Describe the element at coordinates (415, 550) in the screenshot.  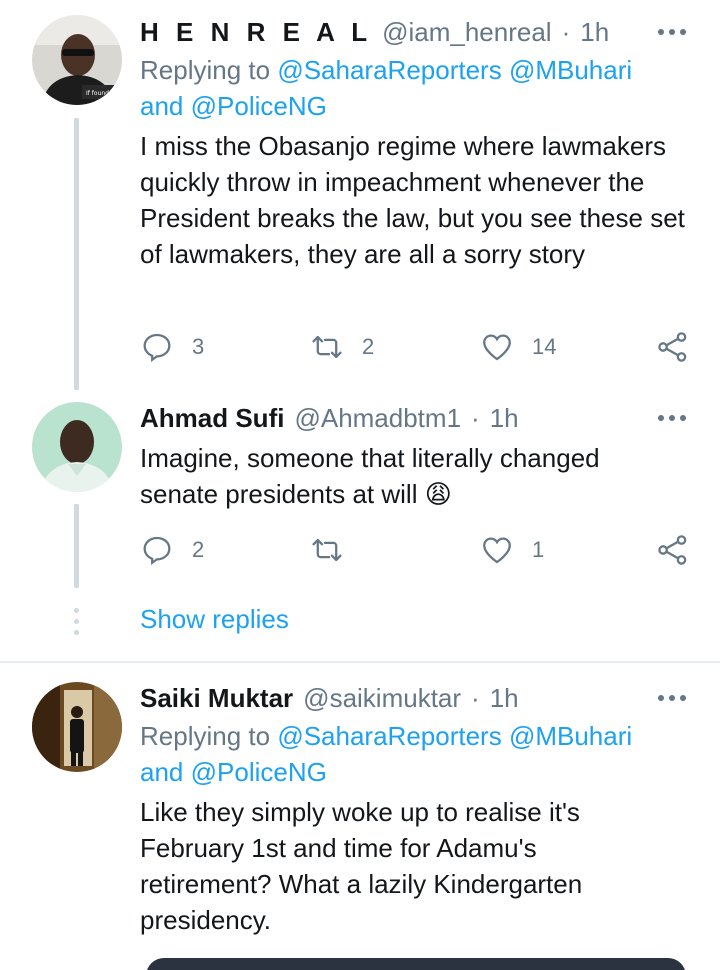
I see `tweet-actions: 2 1` at that location.